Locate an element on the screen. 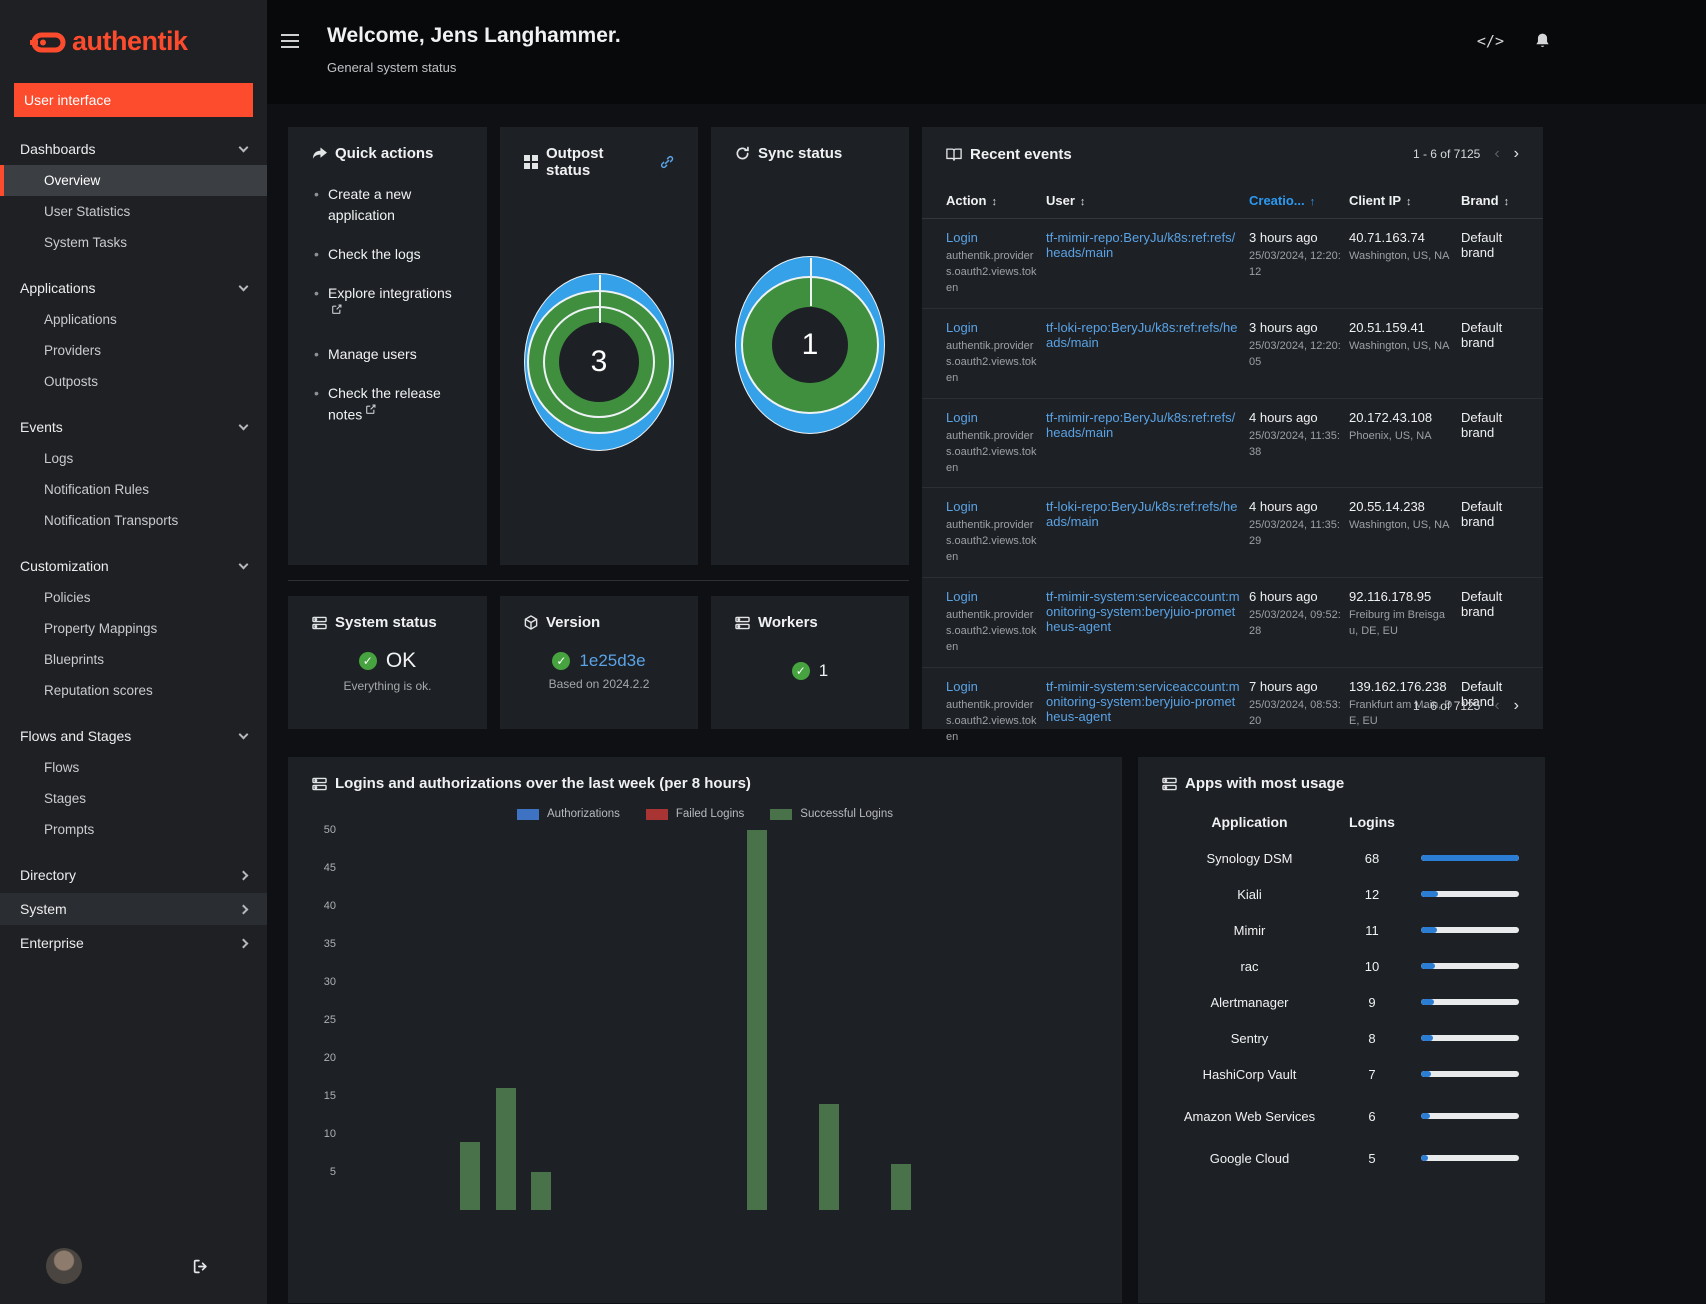 The width and height of the screenshot is (1706, 1304). sidebar-section-applications: Applications is located at coordinates (133, 288).